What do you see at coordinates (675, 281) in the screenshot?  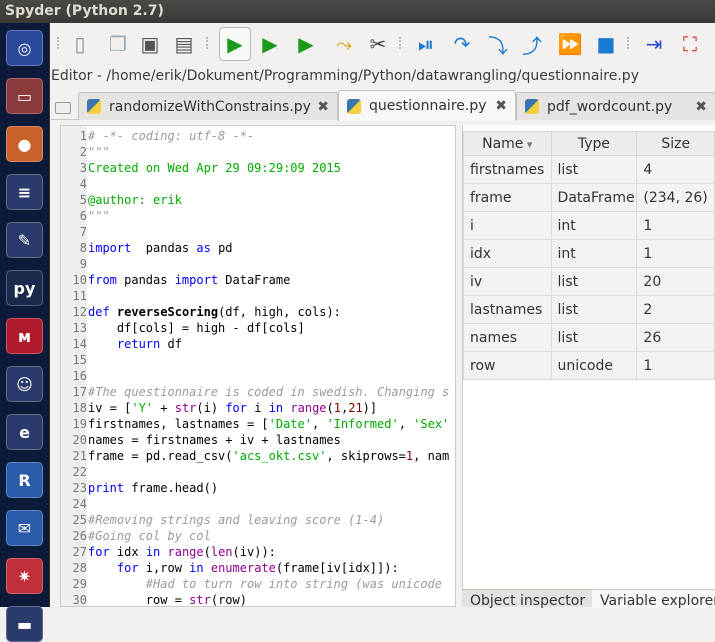 I see `table-cell: 20` at bounding box center [675, 281].